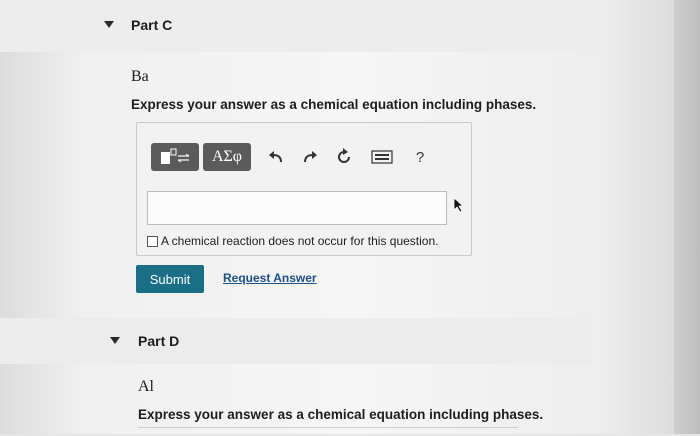 The image size is (700, 436). Describe the element at coordinates (300, 26) in the screenshot. I see `part-c-header: Part C` at that location.